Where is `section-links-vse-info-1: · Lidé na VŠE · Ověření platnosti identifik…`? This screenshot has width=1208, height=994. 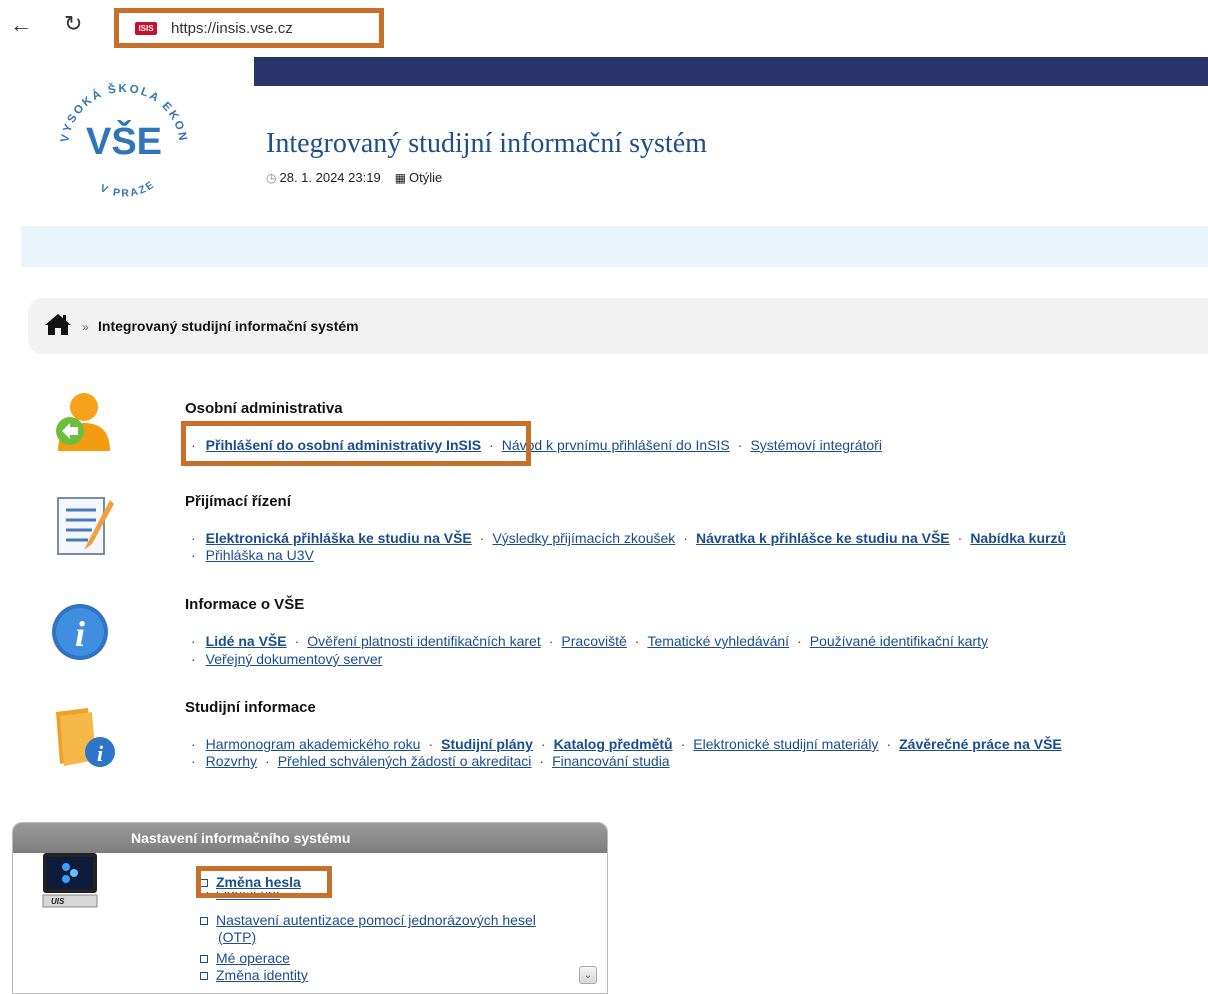
section-links-vse-info-1: · Lidé na VŠE · Ověření platnosti identifik… is located at coordinates (589, 641).